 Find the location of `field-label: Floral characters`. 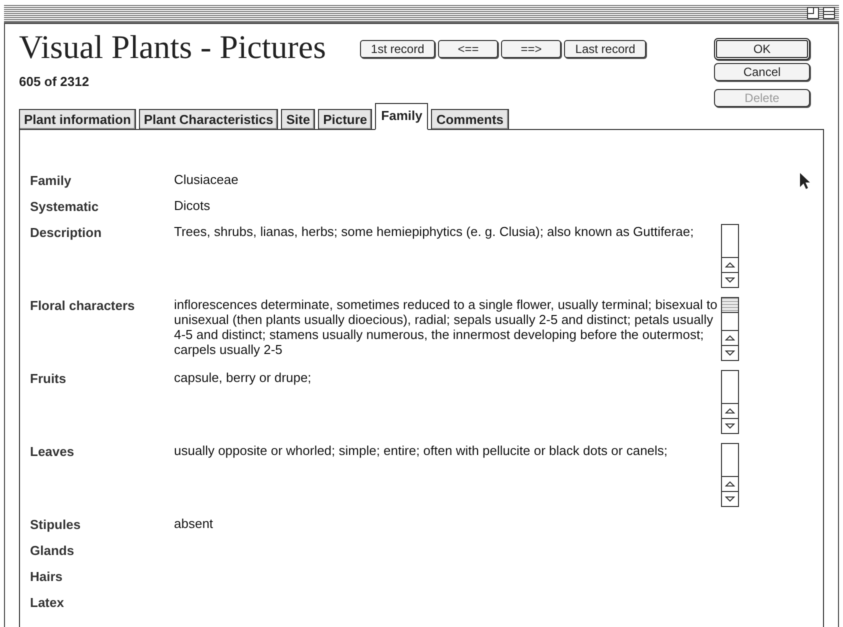

field-label: Floral characters is located at coordinates (83, 305).